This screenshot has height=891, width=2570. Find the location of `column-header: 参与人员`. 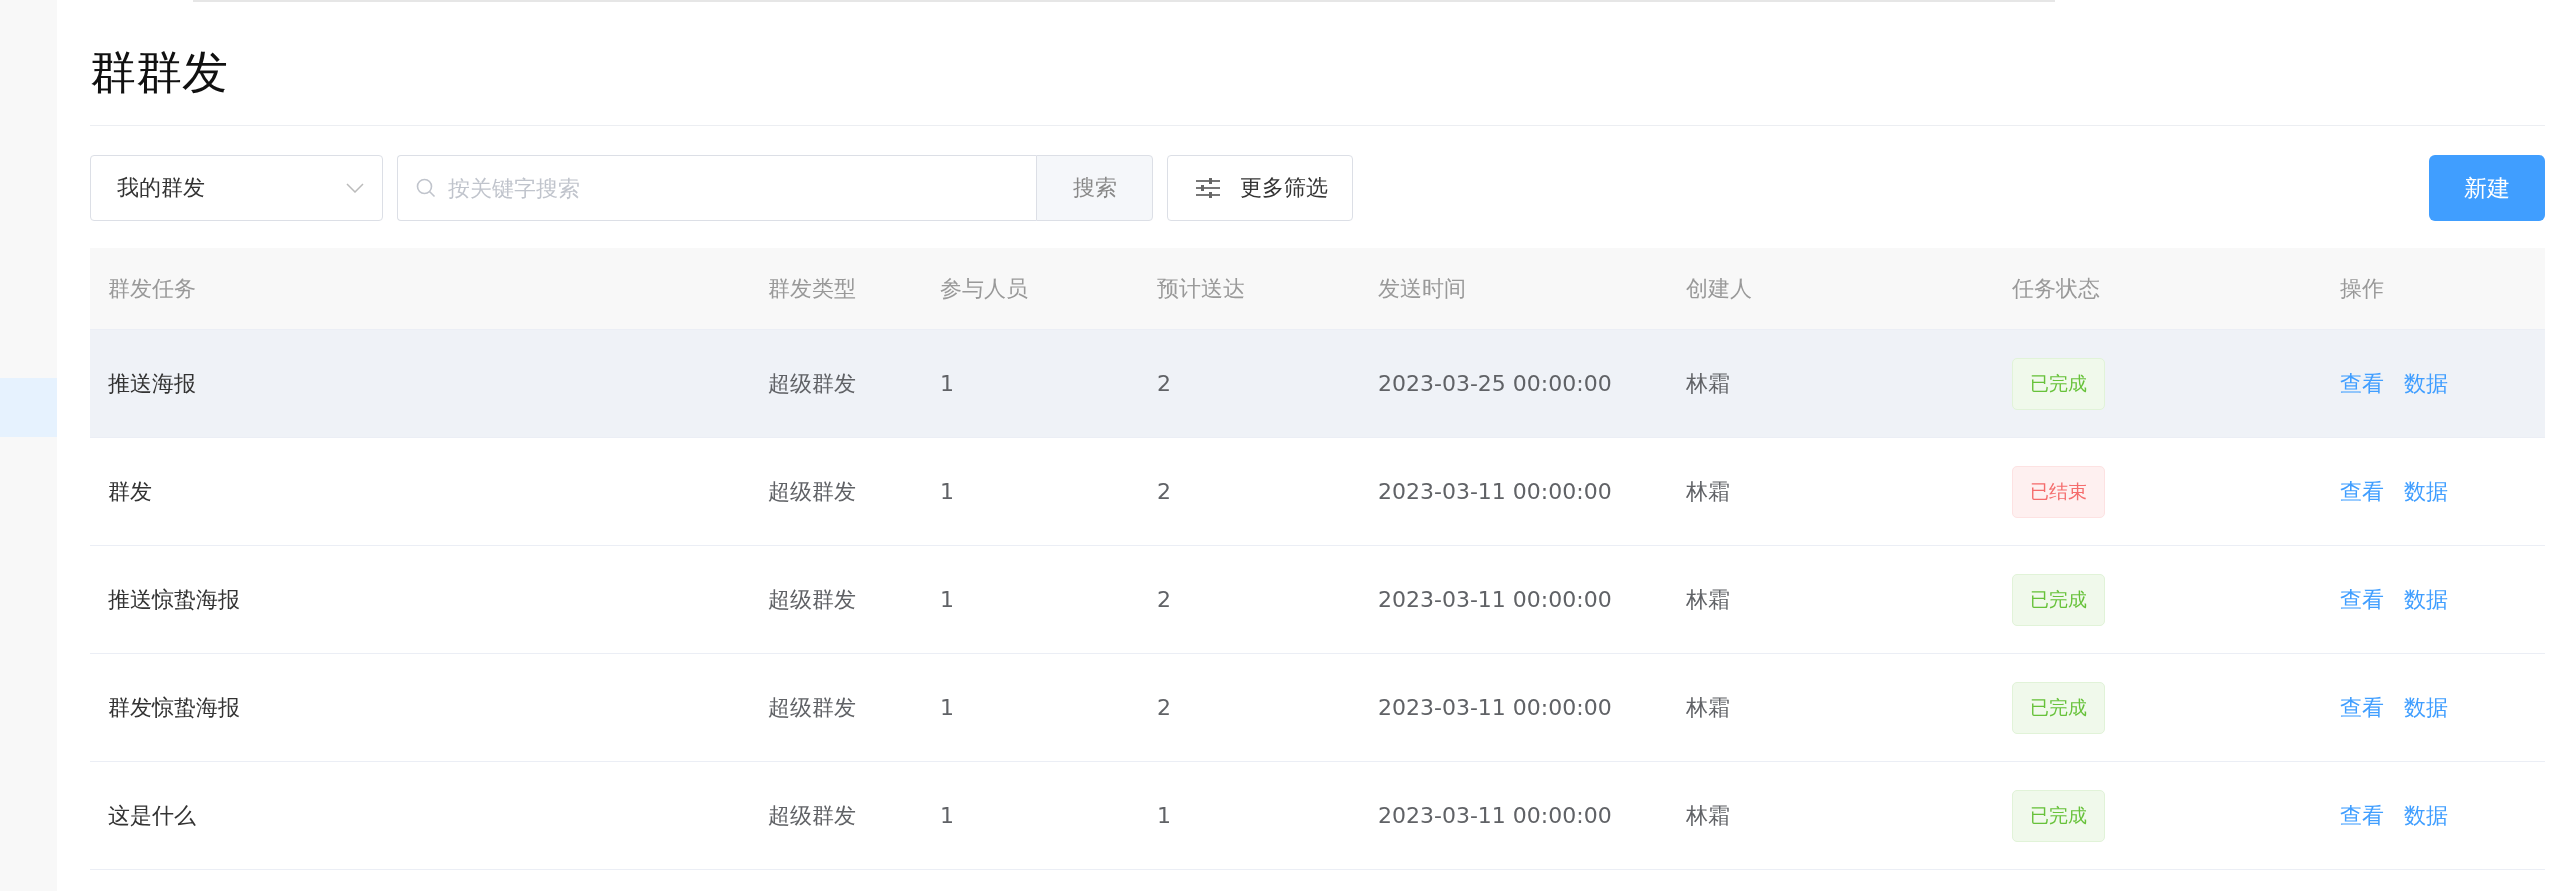

column-header: 参与人员 is located at coordinates (984, 288).